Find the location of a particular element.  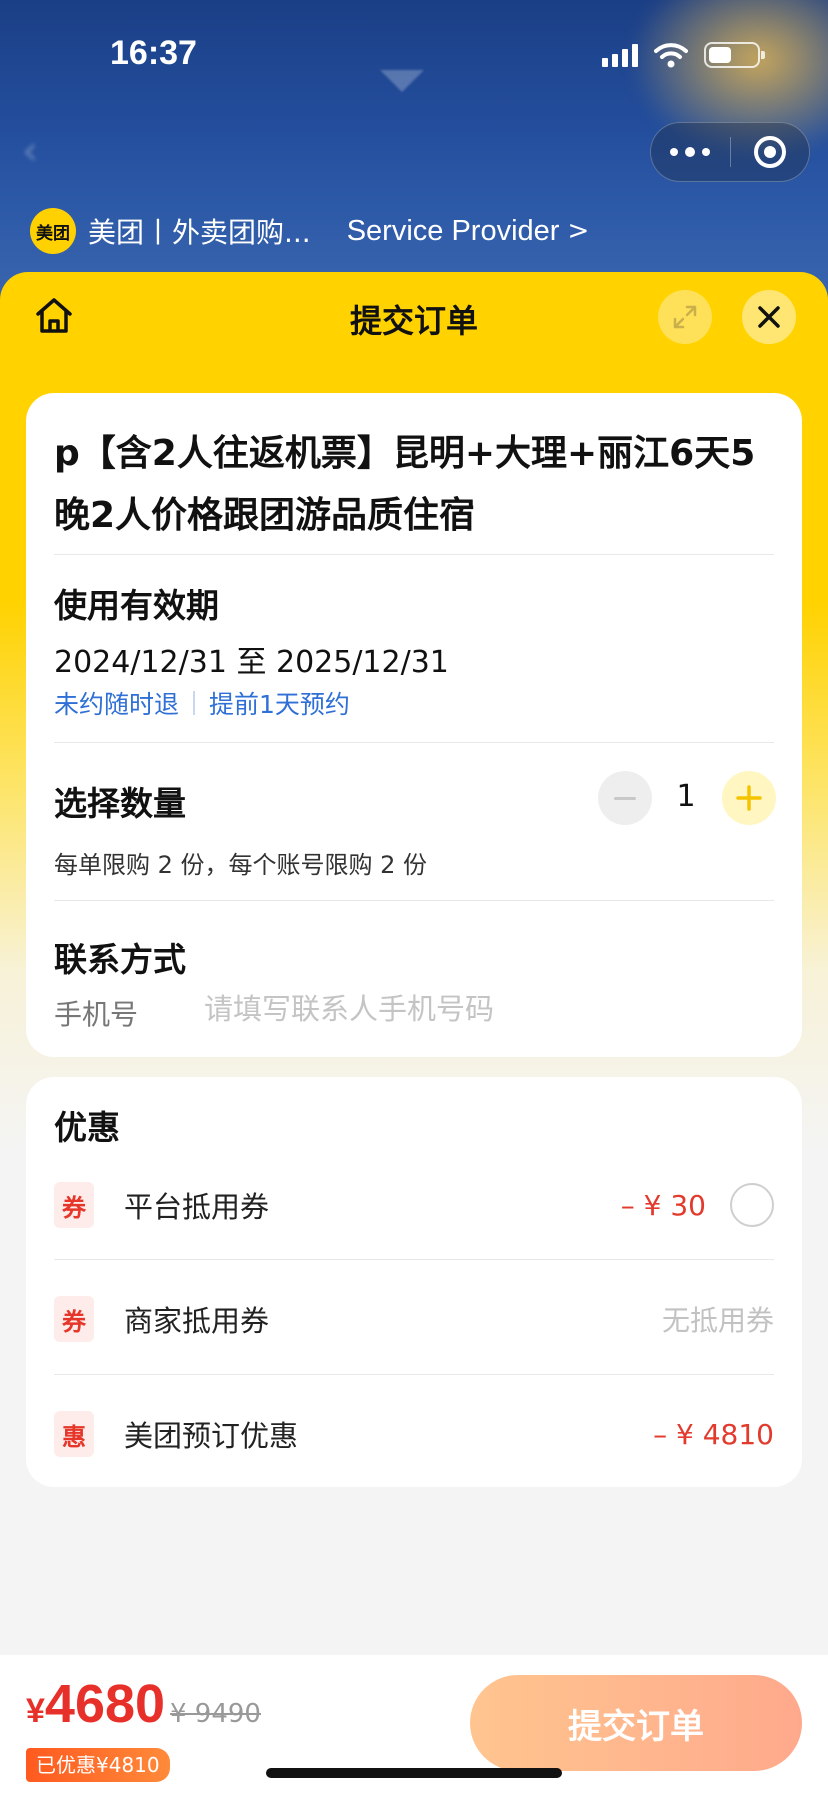

close-icon is located at coordinates (769, 317).